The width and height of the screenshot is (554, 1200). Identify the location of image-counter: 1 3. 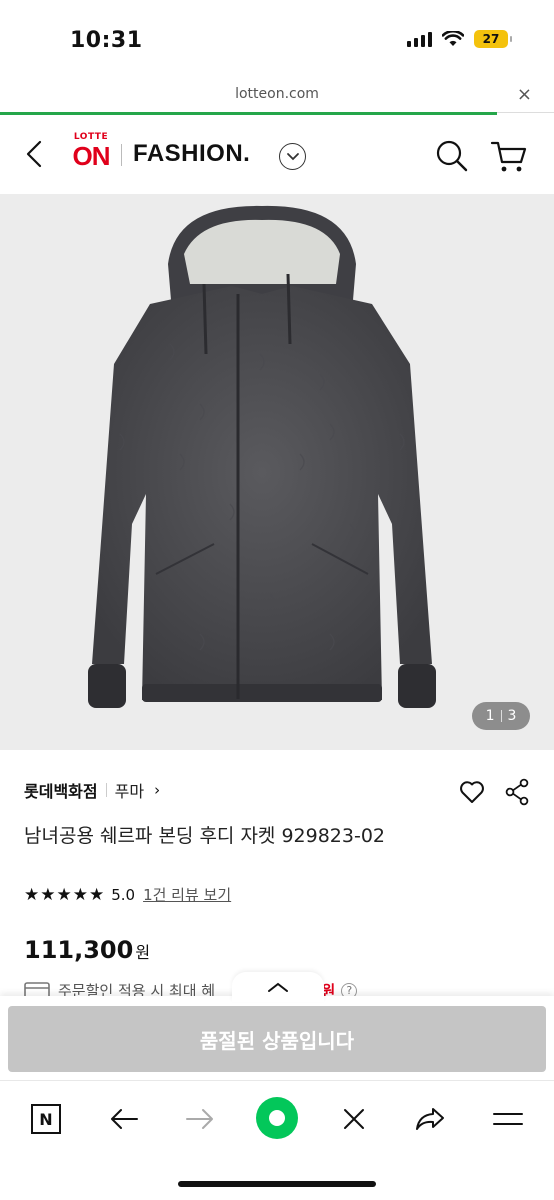
(501, 716).